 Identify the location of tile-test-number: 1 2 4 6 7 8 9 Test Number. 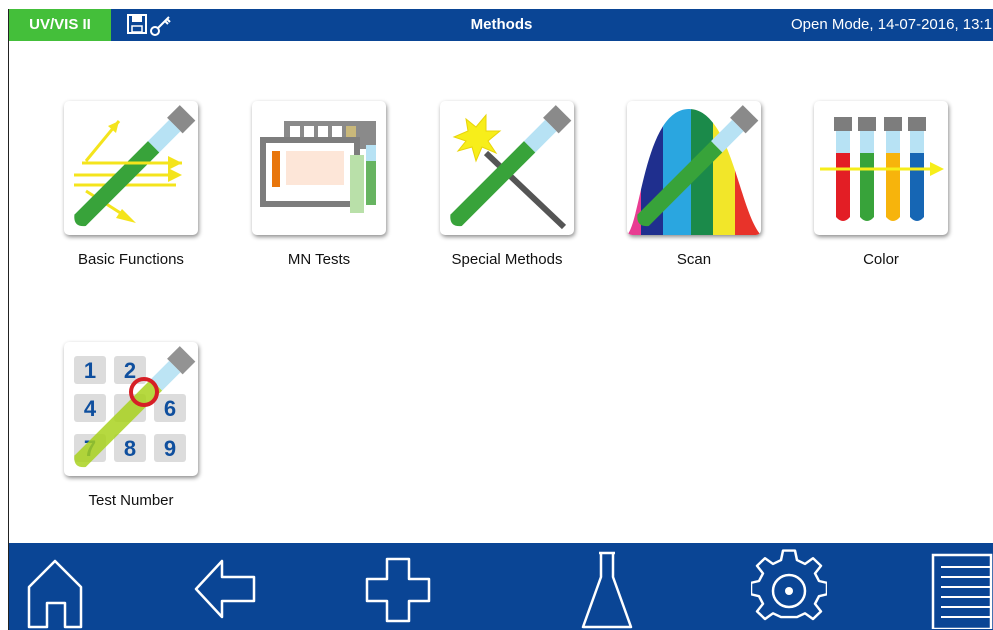
(131, 425).